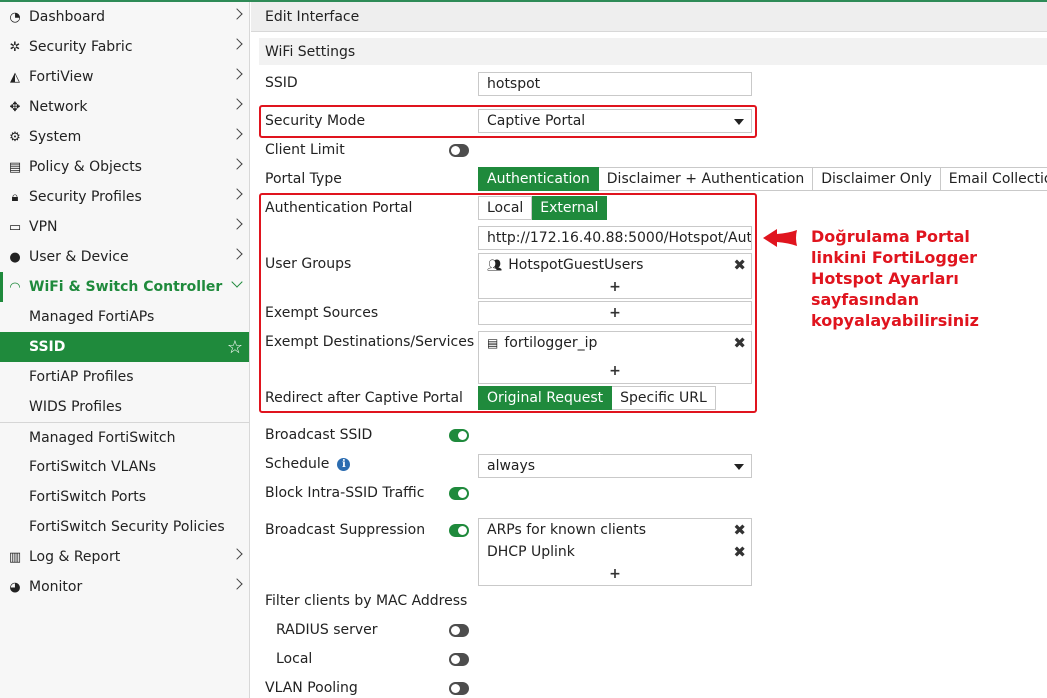  What do you see at coordinates (124, 197) in the screenshot?
I see `sidebar-item-security-profiles: 🔒︎ Security Profiles` at bounding box center [124, 197].